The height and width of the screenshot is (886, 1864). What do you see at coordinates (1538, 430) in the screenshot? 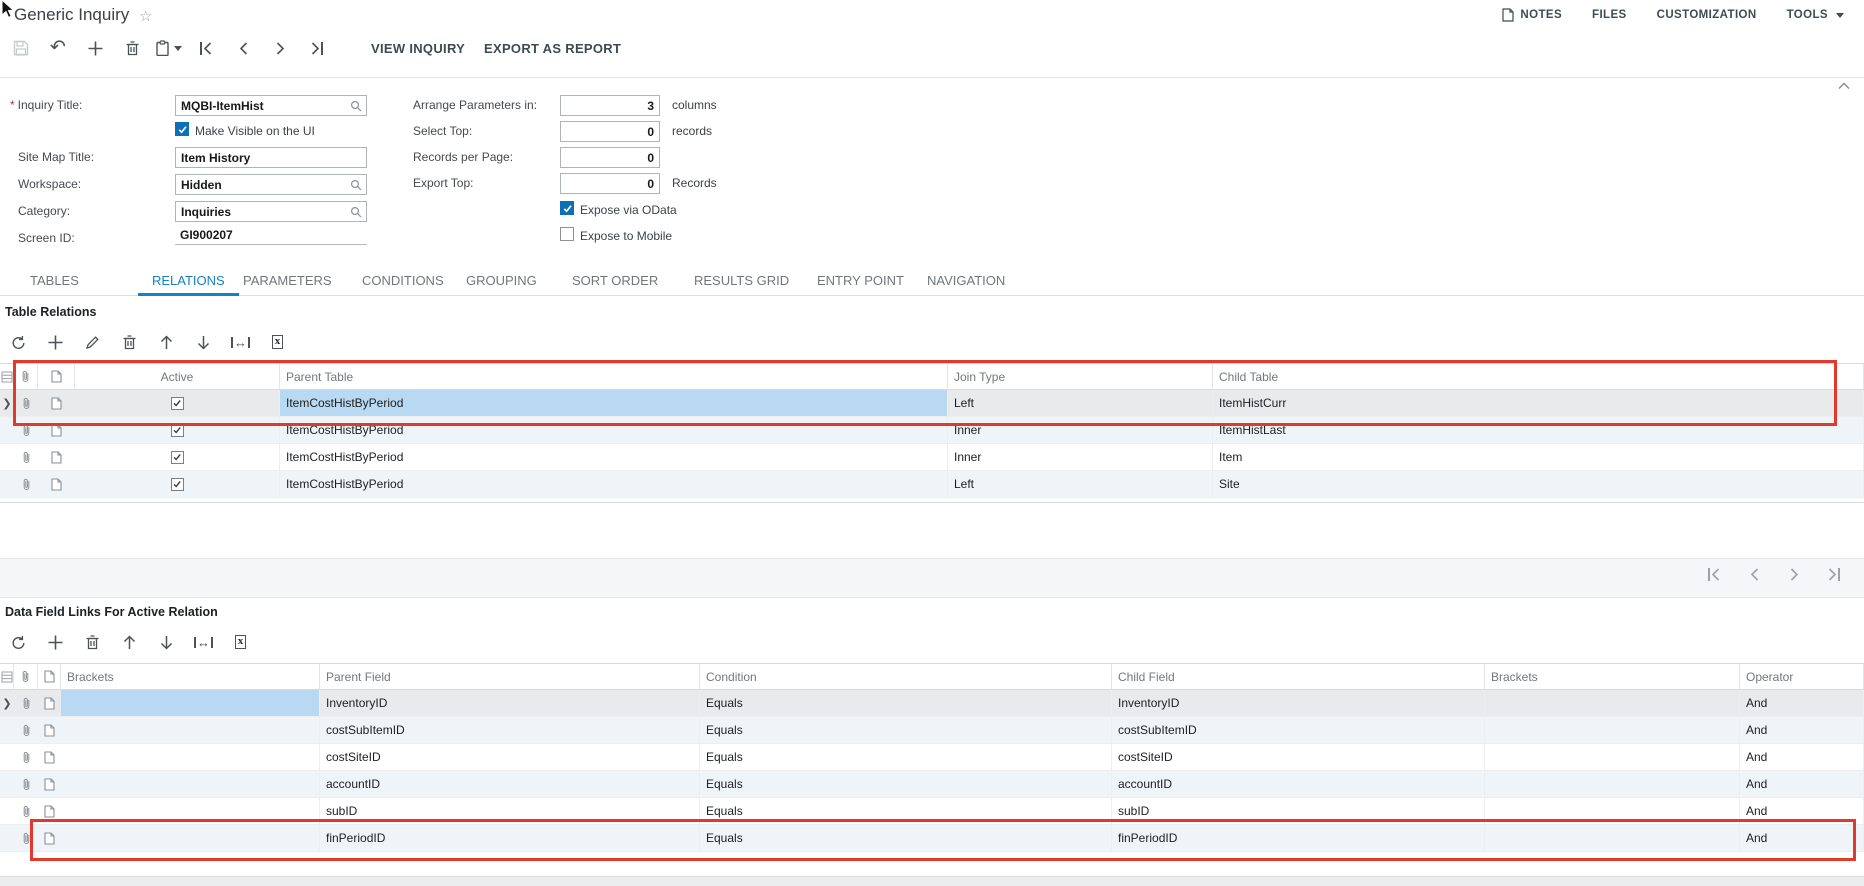
I see `cell-child-table: ItemHistLast` at bounding box center [1538, 430].